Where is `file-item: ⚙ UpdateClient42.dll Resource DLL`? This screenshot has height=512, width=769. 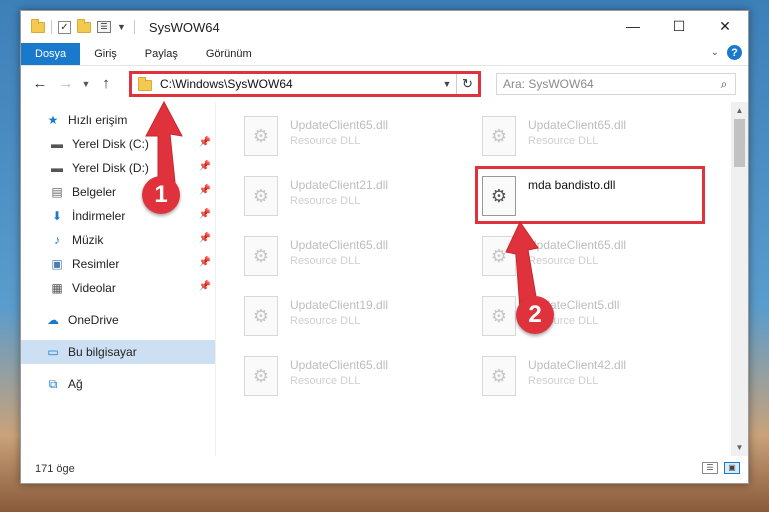
file-item: ⚙ UpdateClient42.dll Resource DLL is located at coordinates (592, 381).